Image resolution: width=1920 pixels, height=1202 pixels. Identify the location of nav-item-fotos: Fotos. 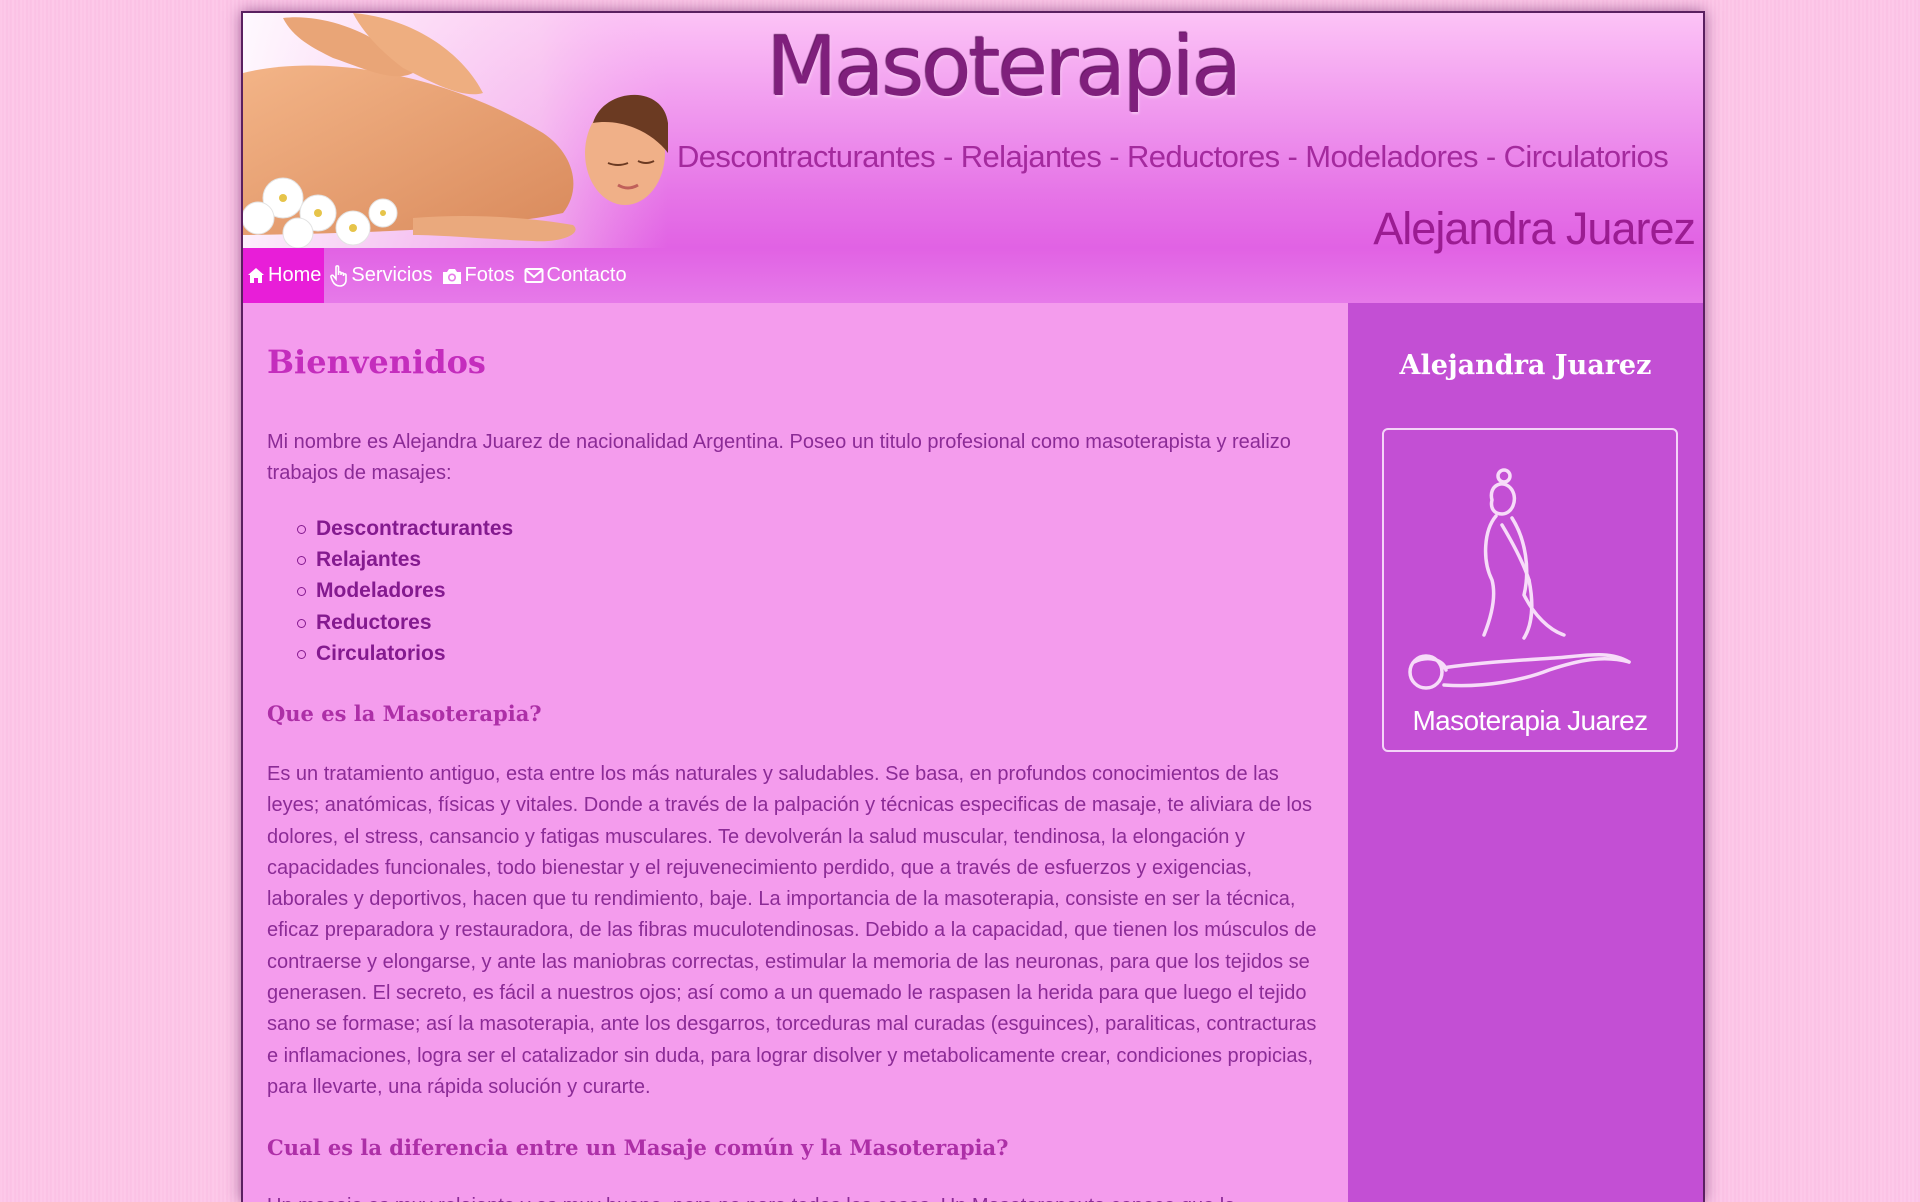
(478, 275).